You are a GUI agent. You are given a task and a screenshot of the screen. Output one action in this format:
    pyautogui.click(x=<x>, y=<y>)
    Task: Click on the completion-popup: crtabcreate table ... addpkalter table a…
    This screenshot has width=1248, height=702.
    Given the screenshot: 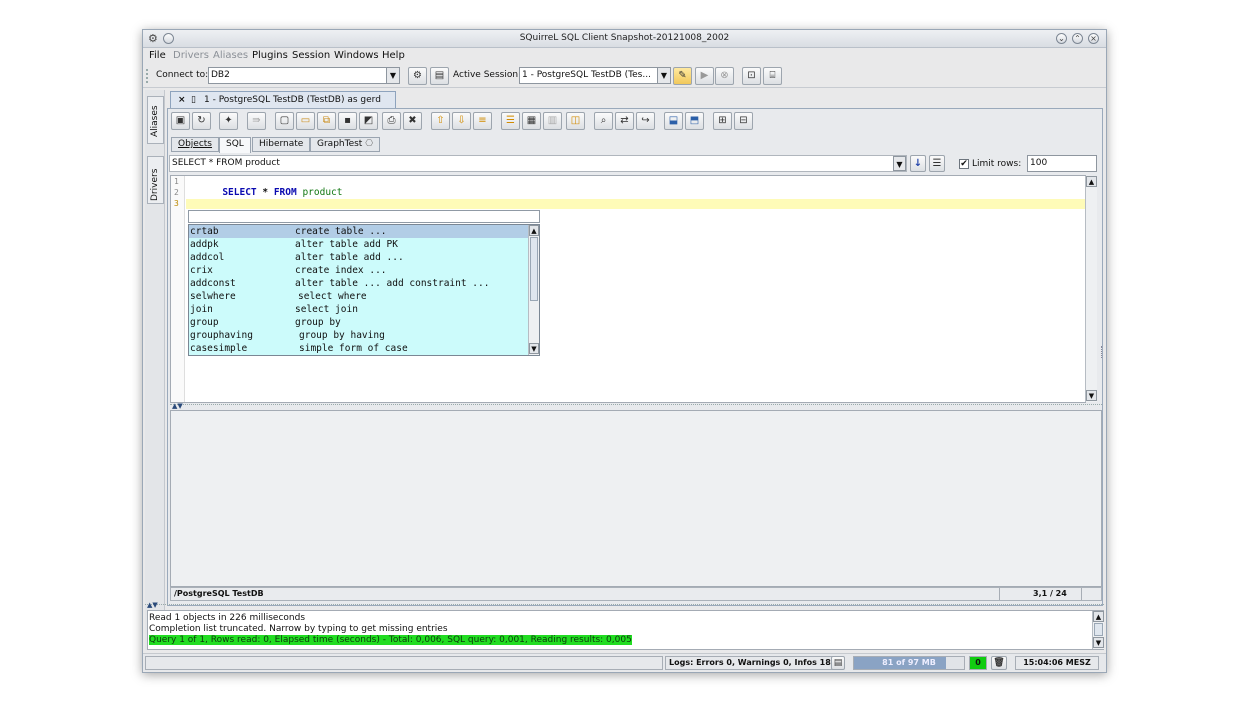 What is the action you would take?
    pyautogui.click(x=364, y=290)
    